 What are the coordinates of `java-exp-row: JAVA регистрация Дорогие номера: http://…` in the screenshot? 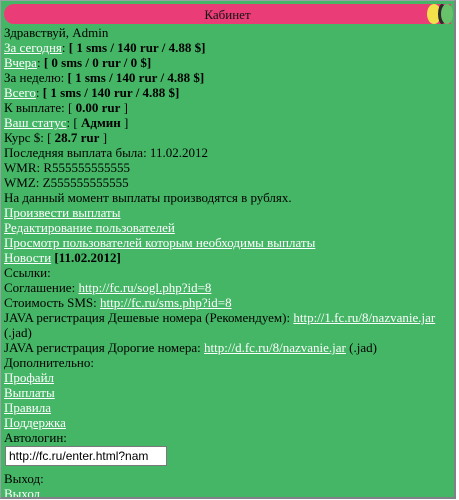 It's located at (227, 347).